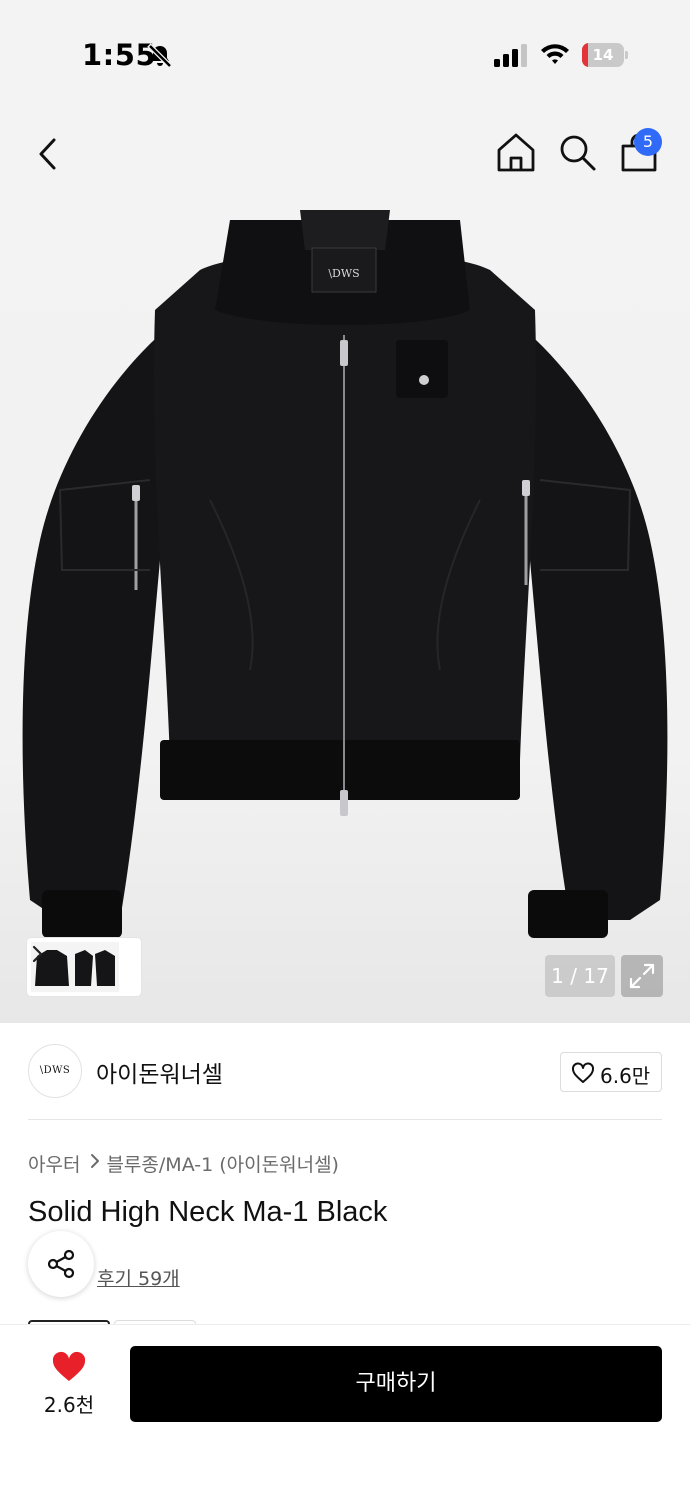  What do you see at coordinates (580, 976) in the screenshot?
I see `image-counter: 1 / 17` at bounding box center [580, 976].